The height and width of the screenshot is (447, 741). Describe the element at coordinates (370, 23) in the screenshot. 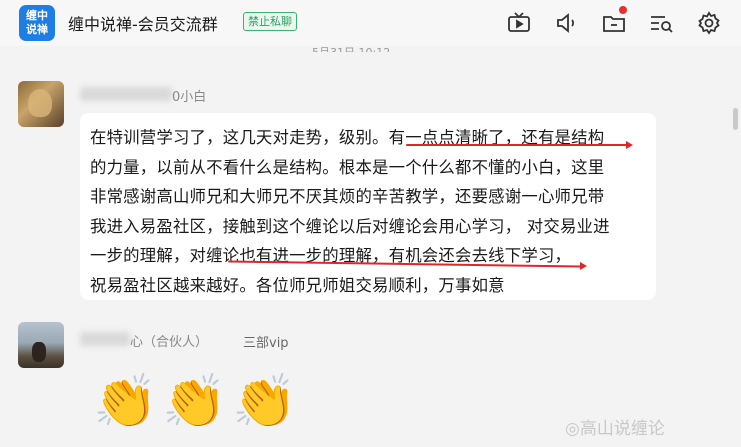

I see `chat-header: 缠中 说禅 缠中说禅-会员交流群 禁止私聊` at that location.